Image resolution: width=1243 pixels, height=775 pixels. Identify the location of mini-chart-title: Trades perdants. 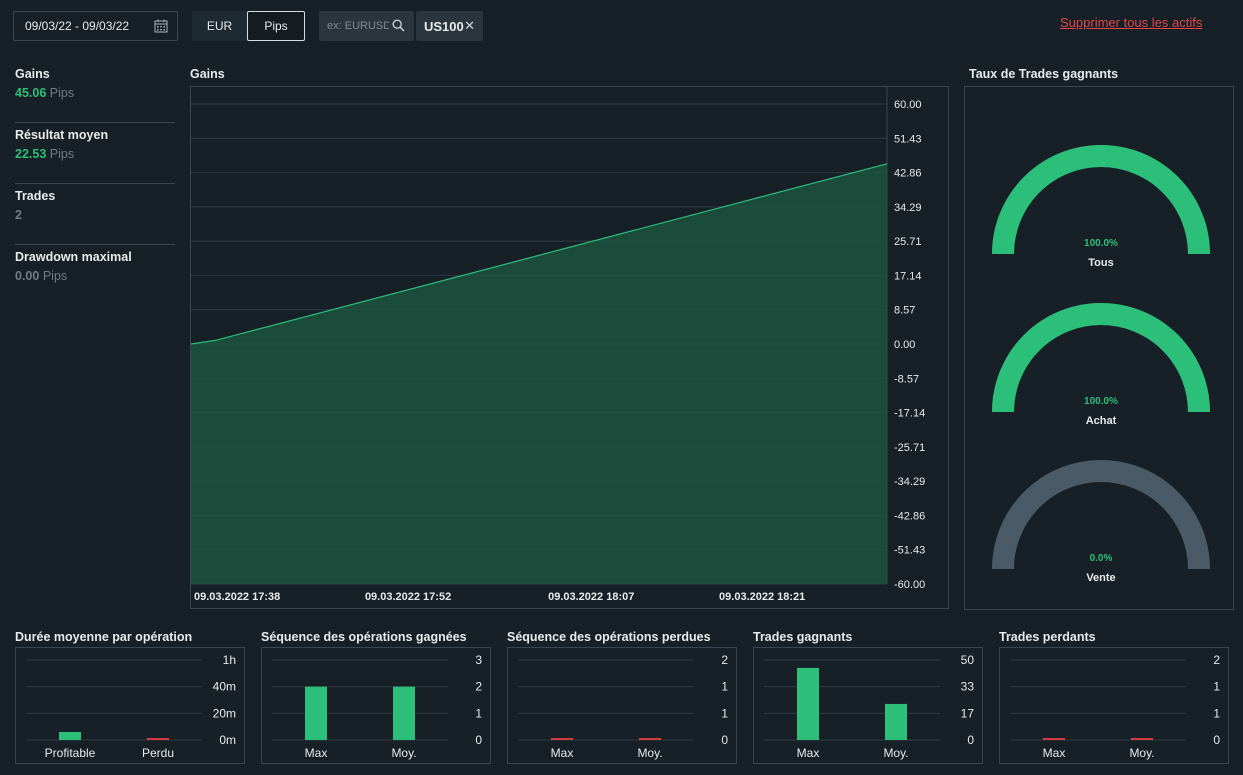
(1047, 637).